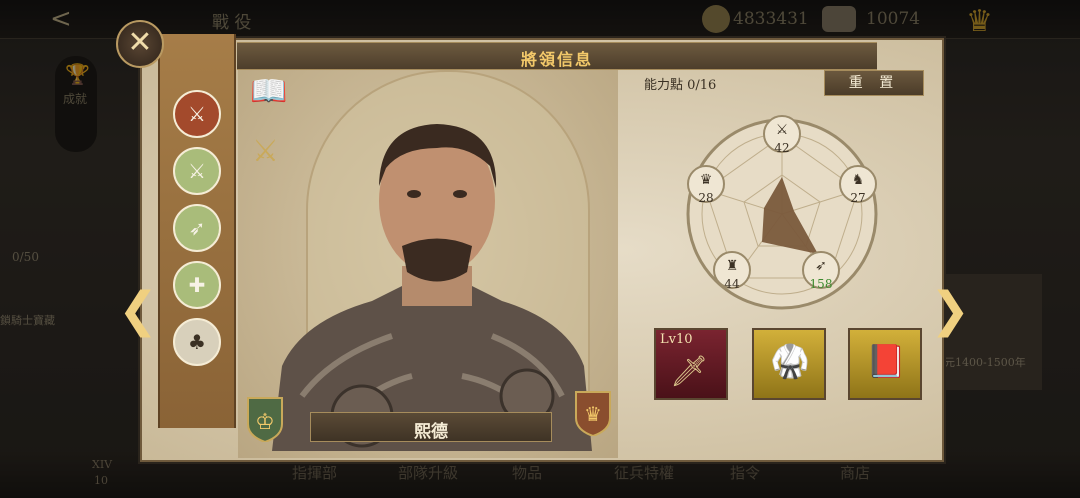 The image size is (1080, 498). I want to click on book-item-slot: 📕, so click(885, 364).